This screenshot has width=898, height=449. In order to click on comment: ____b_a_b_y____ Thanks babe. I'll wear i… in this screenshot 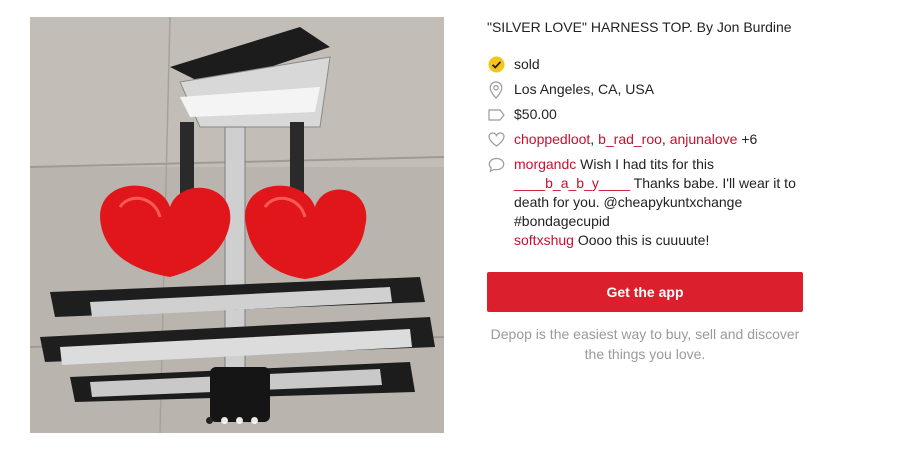, I will do `click(660, 202)`.